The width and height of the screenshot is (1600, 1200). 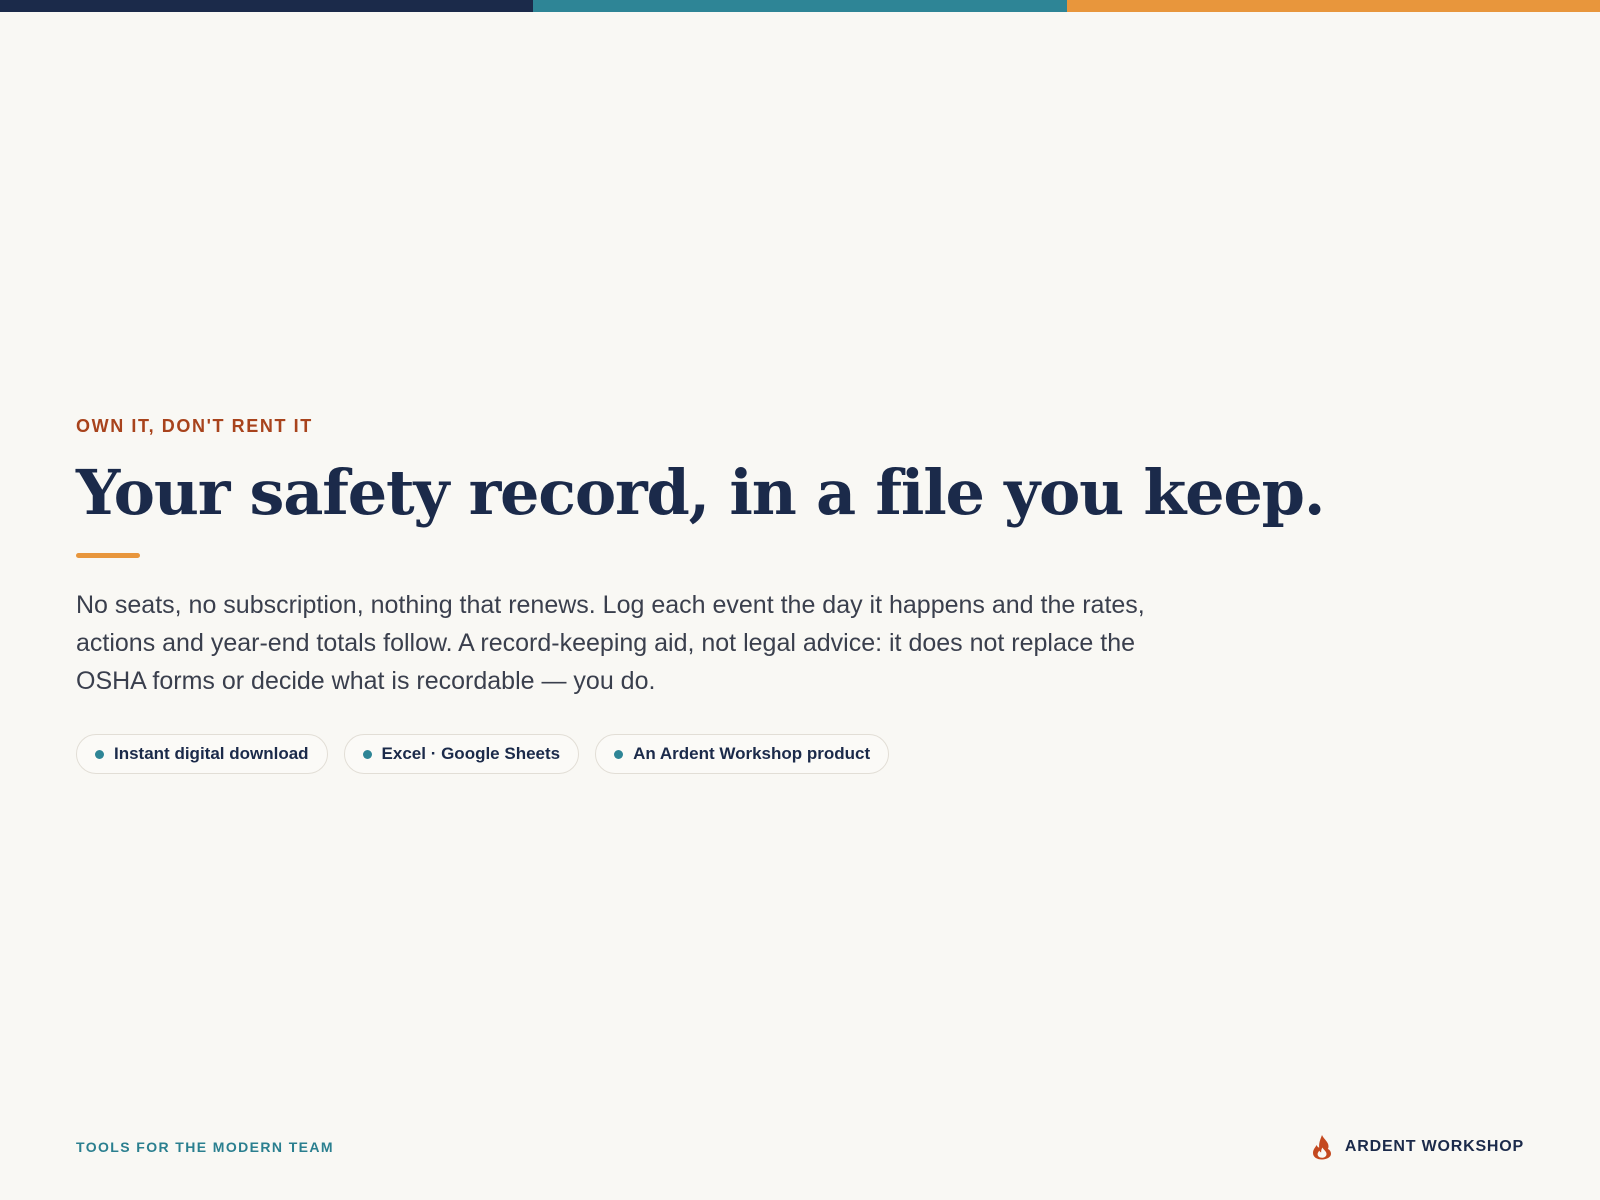 I want to click on feature-chip-label: Excel · Google Sheets, so click(x=471, y=753).